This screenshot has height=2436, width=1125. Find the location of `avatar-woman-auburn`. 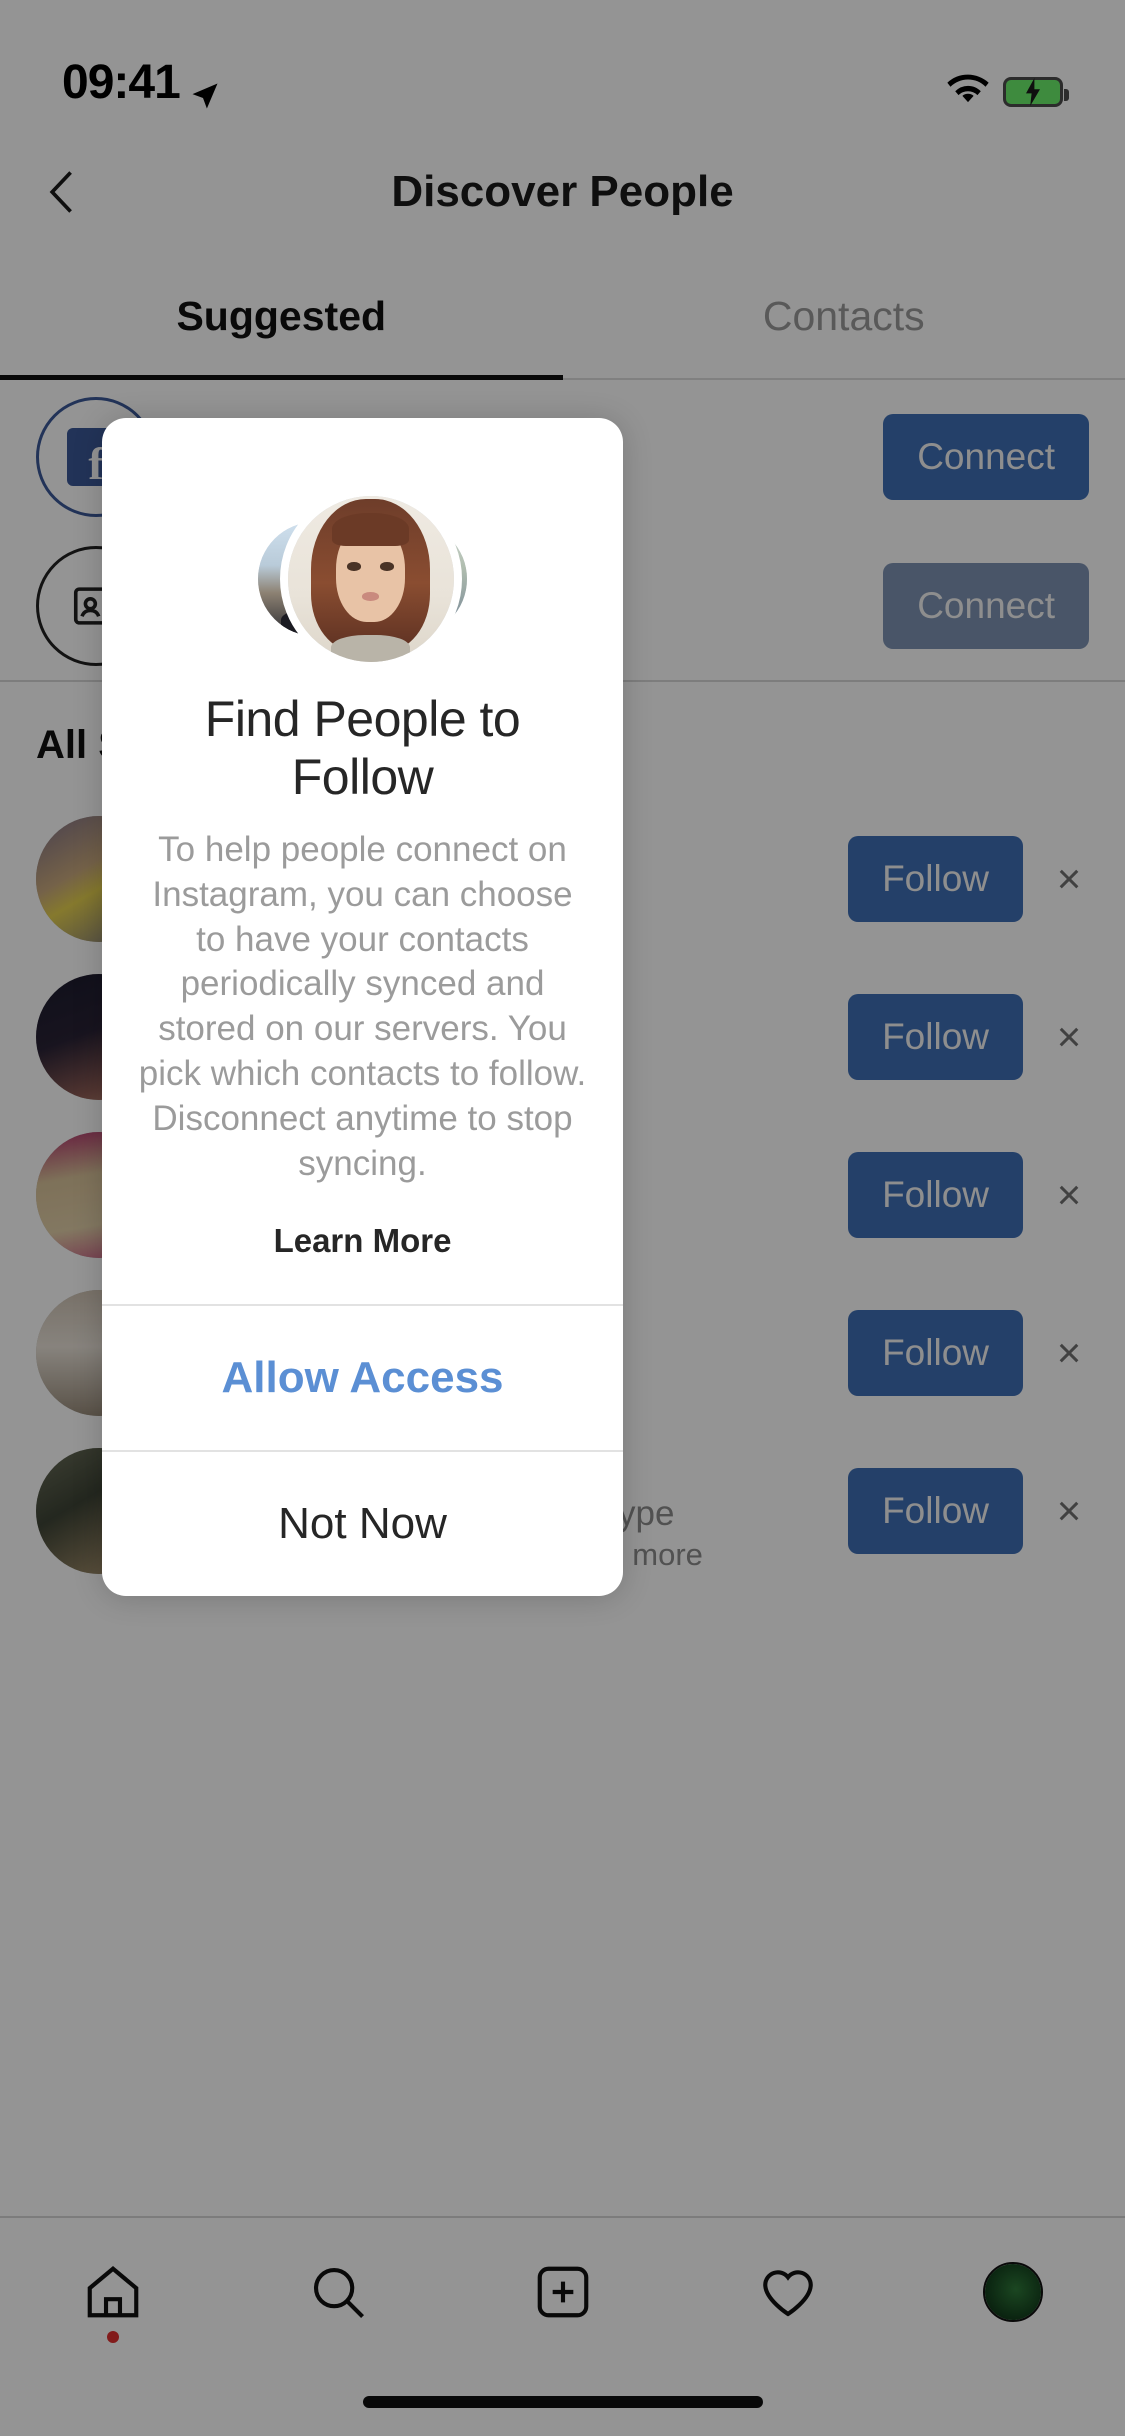

avatar-woman-auburn is located at coordinates (370, 579).